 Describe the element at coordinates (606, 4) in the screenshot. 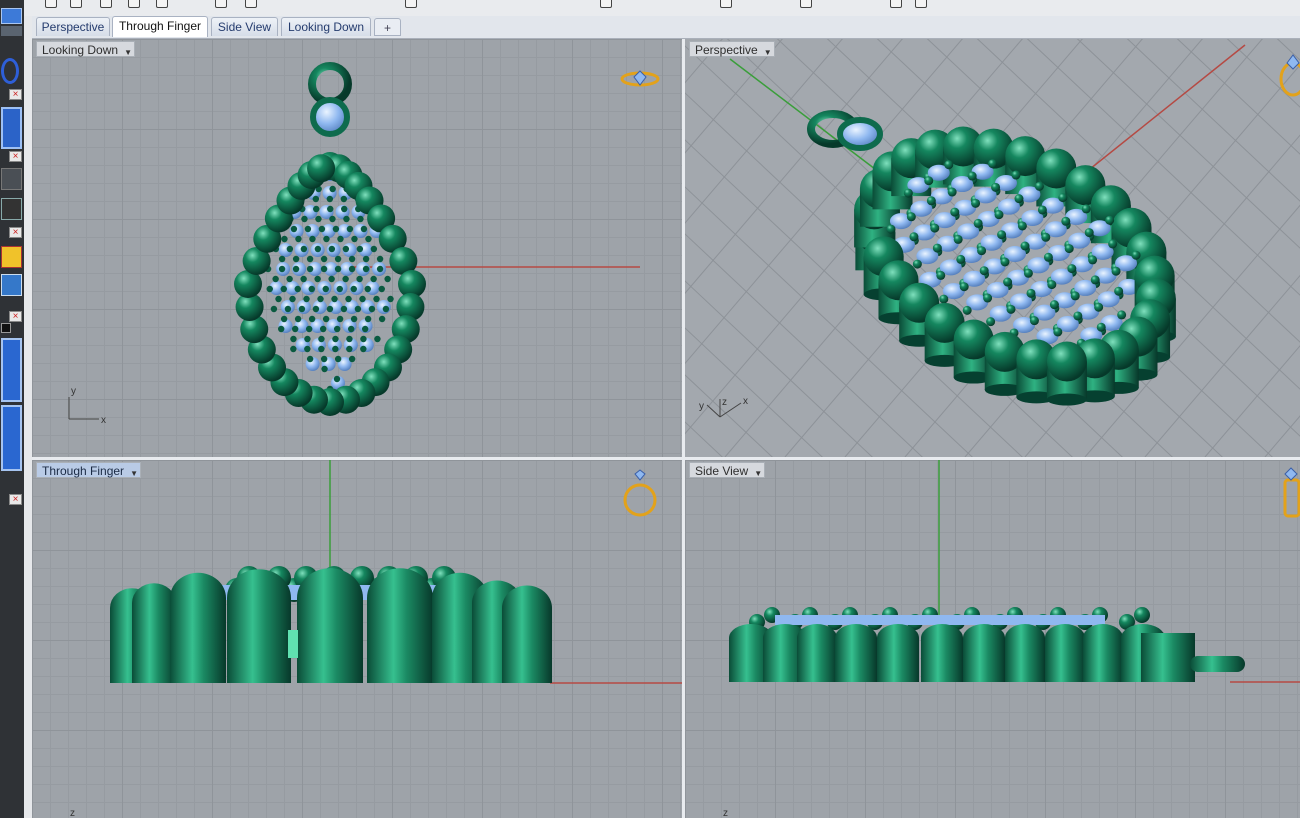

I see `shade-icon` at that location.